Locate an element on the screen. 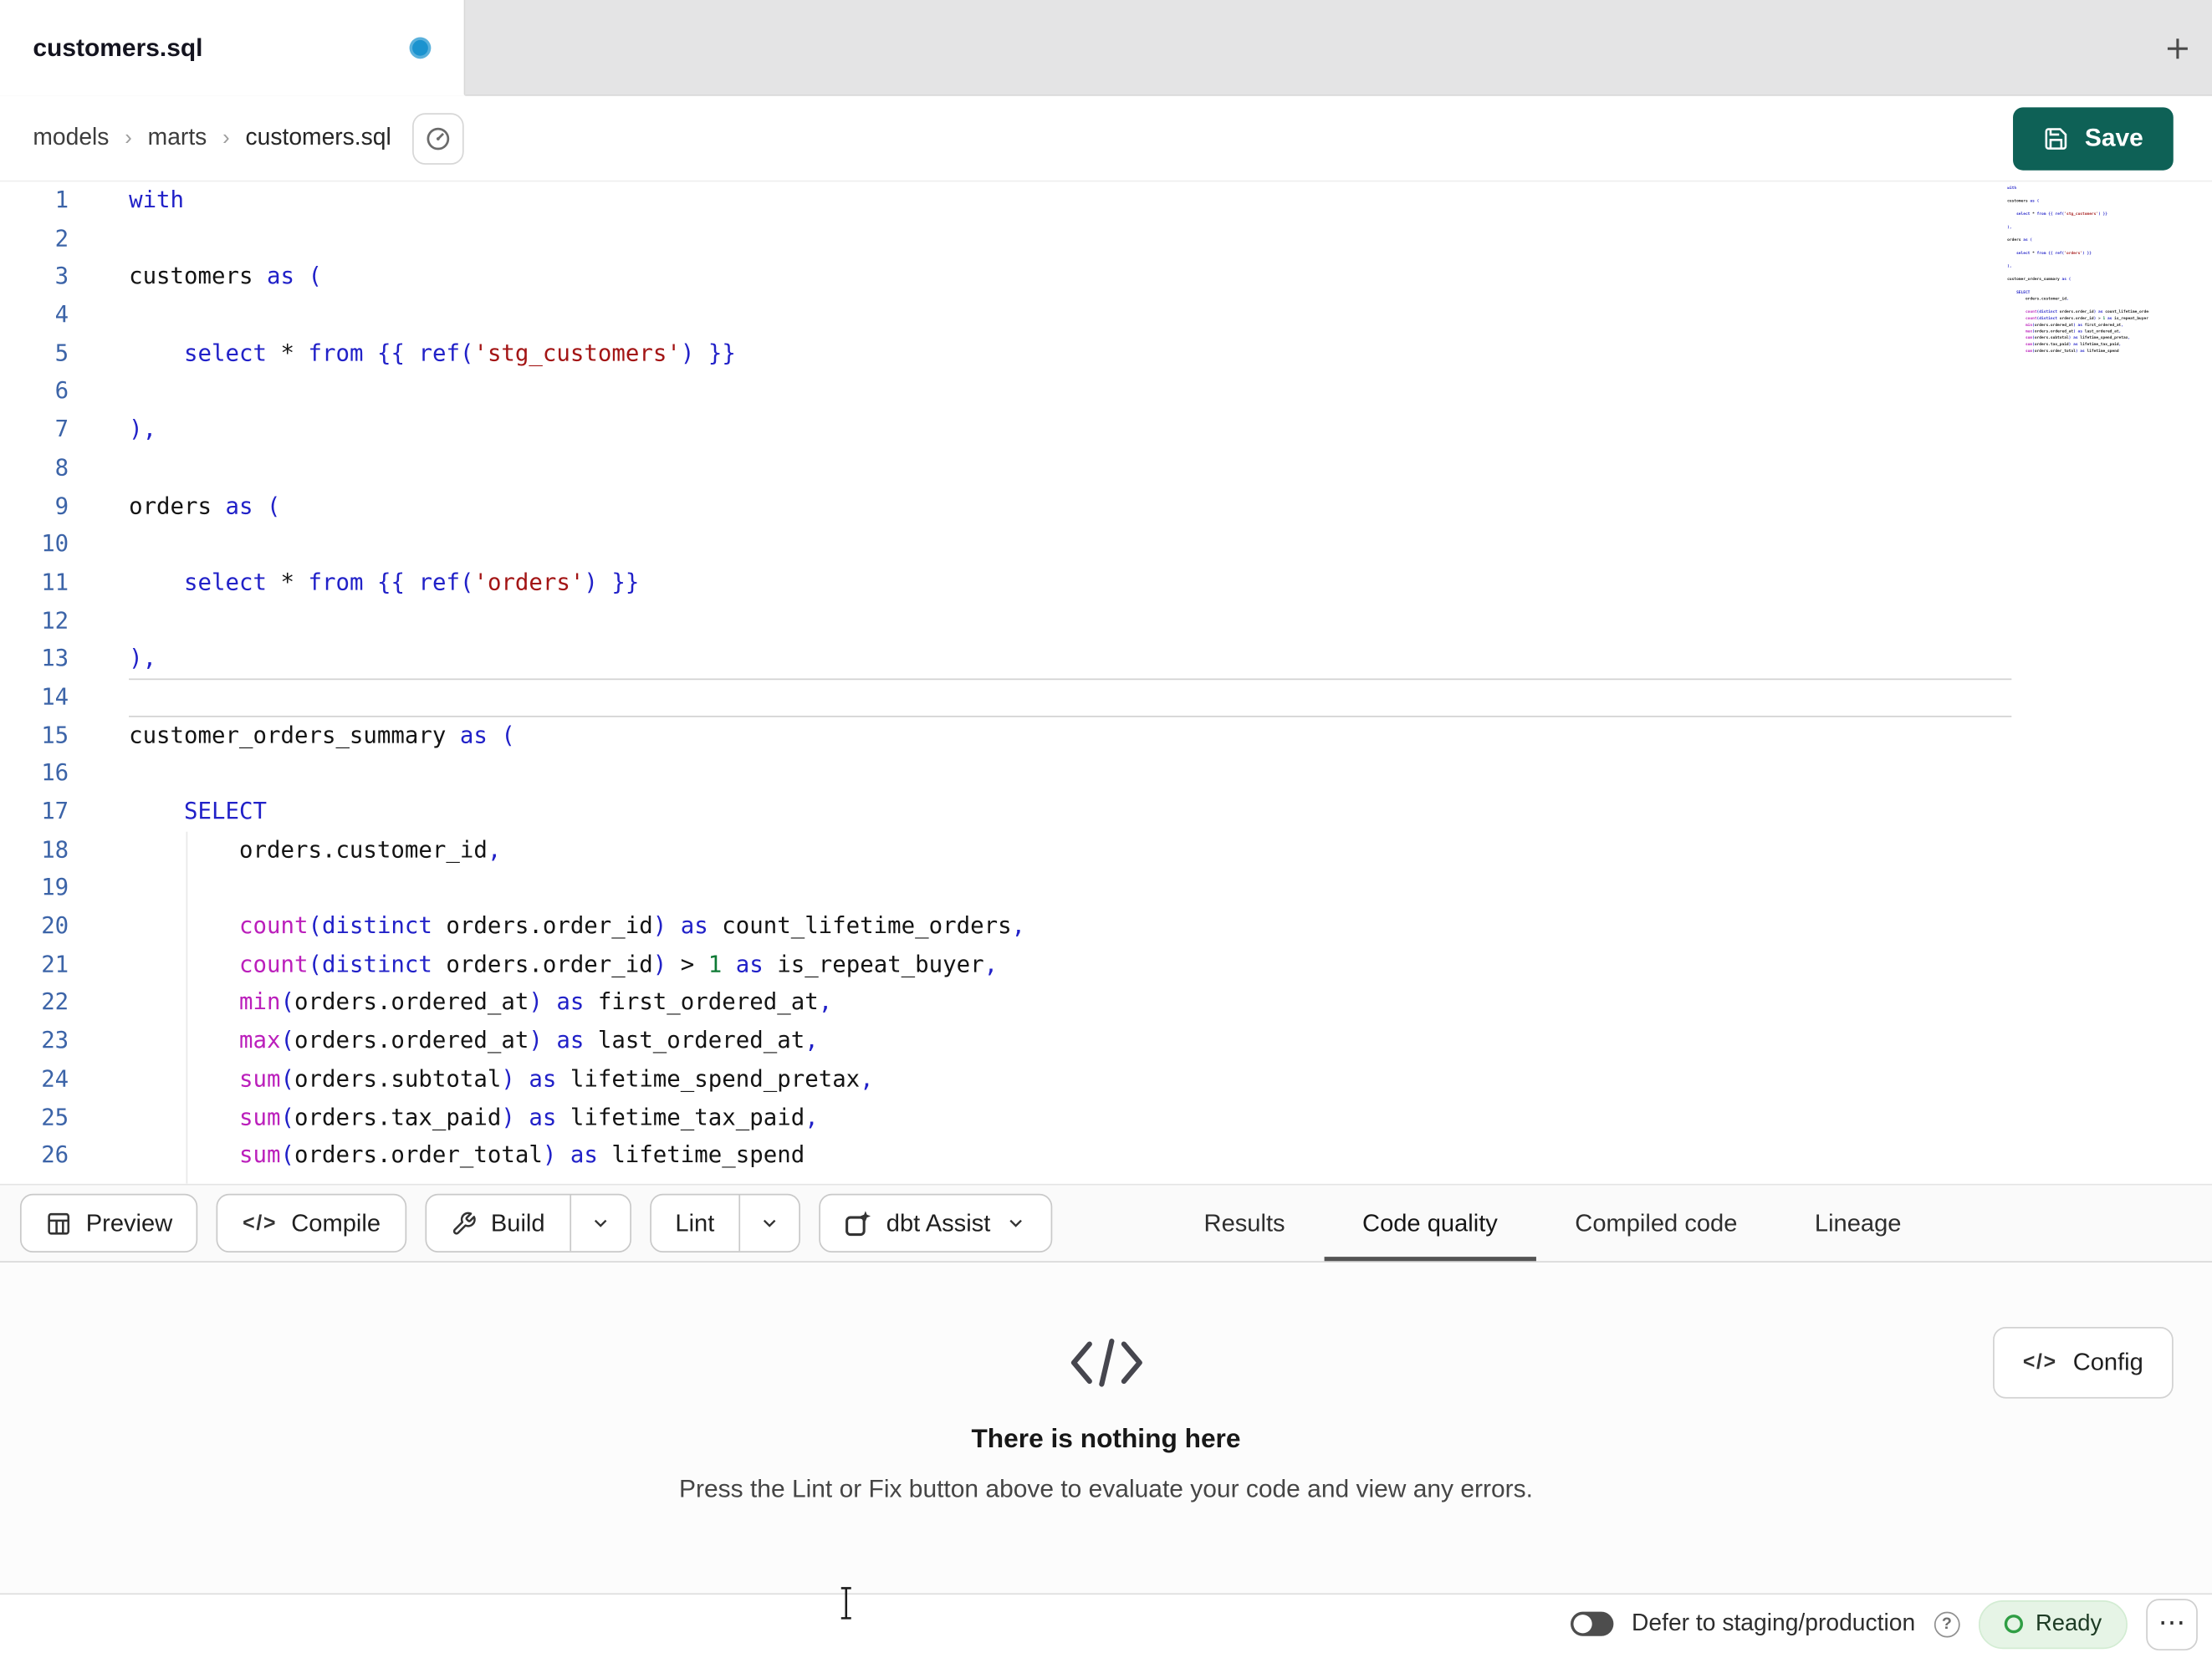  defer-label: Defer to staging/production is located at coordinates (1774, 1623).